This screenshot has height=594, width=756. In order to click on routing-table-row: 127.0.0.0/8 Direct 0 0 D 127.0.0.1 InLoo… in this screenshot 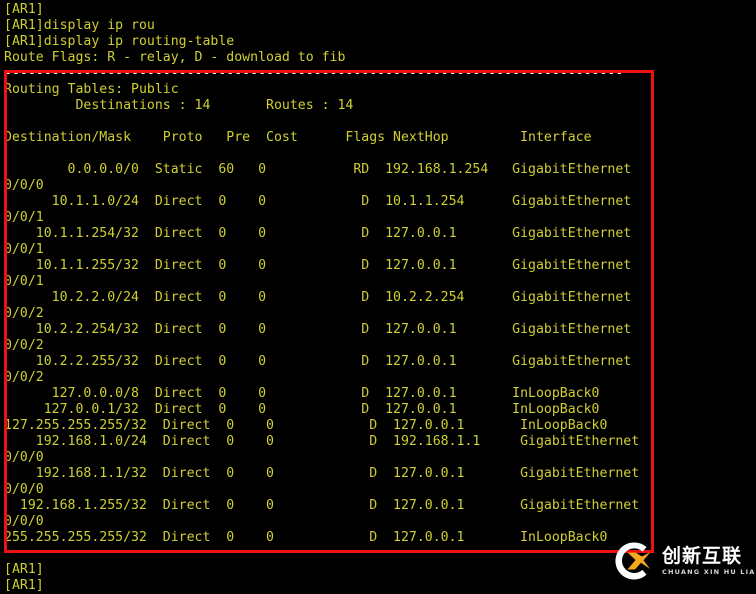, I will do `click(302, 393)`.